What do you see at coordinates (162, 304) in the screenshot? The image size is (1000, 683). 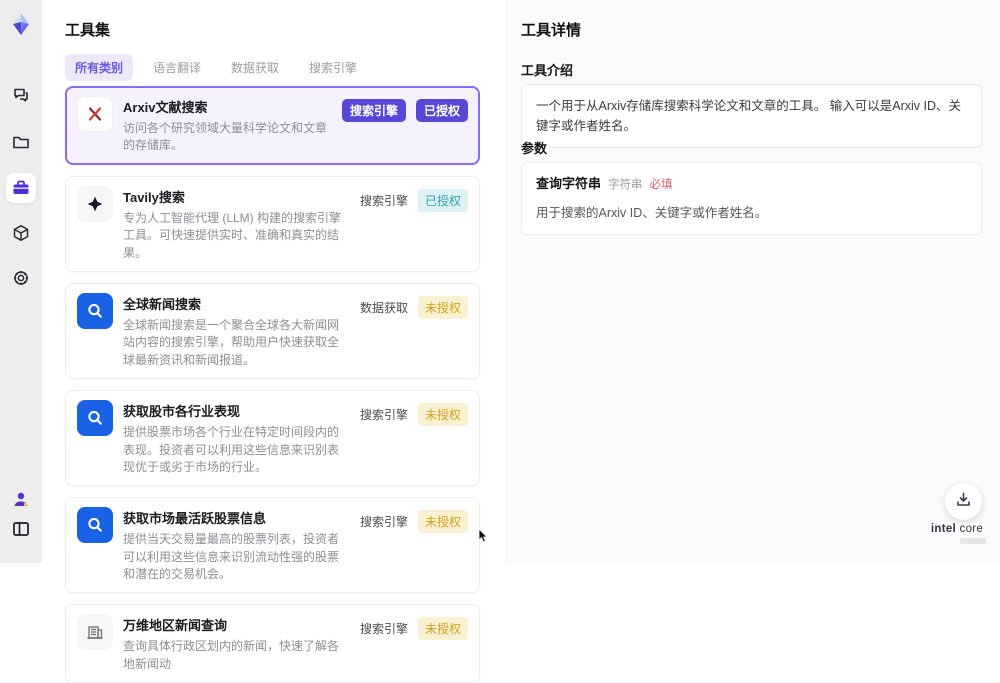 I see `tool-name: 全球新闻搜索` at bounding box center [162, 304].